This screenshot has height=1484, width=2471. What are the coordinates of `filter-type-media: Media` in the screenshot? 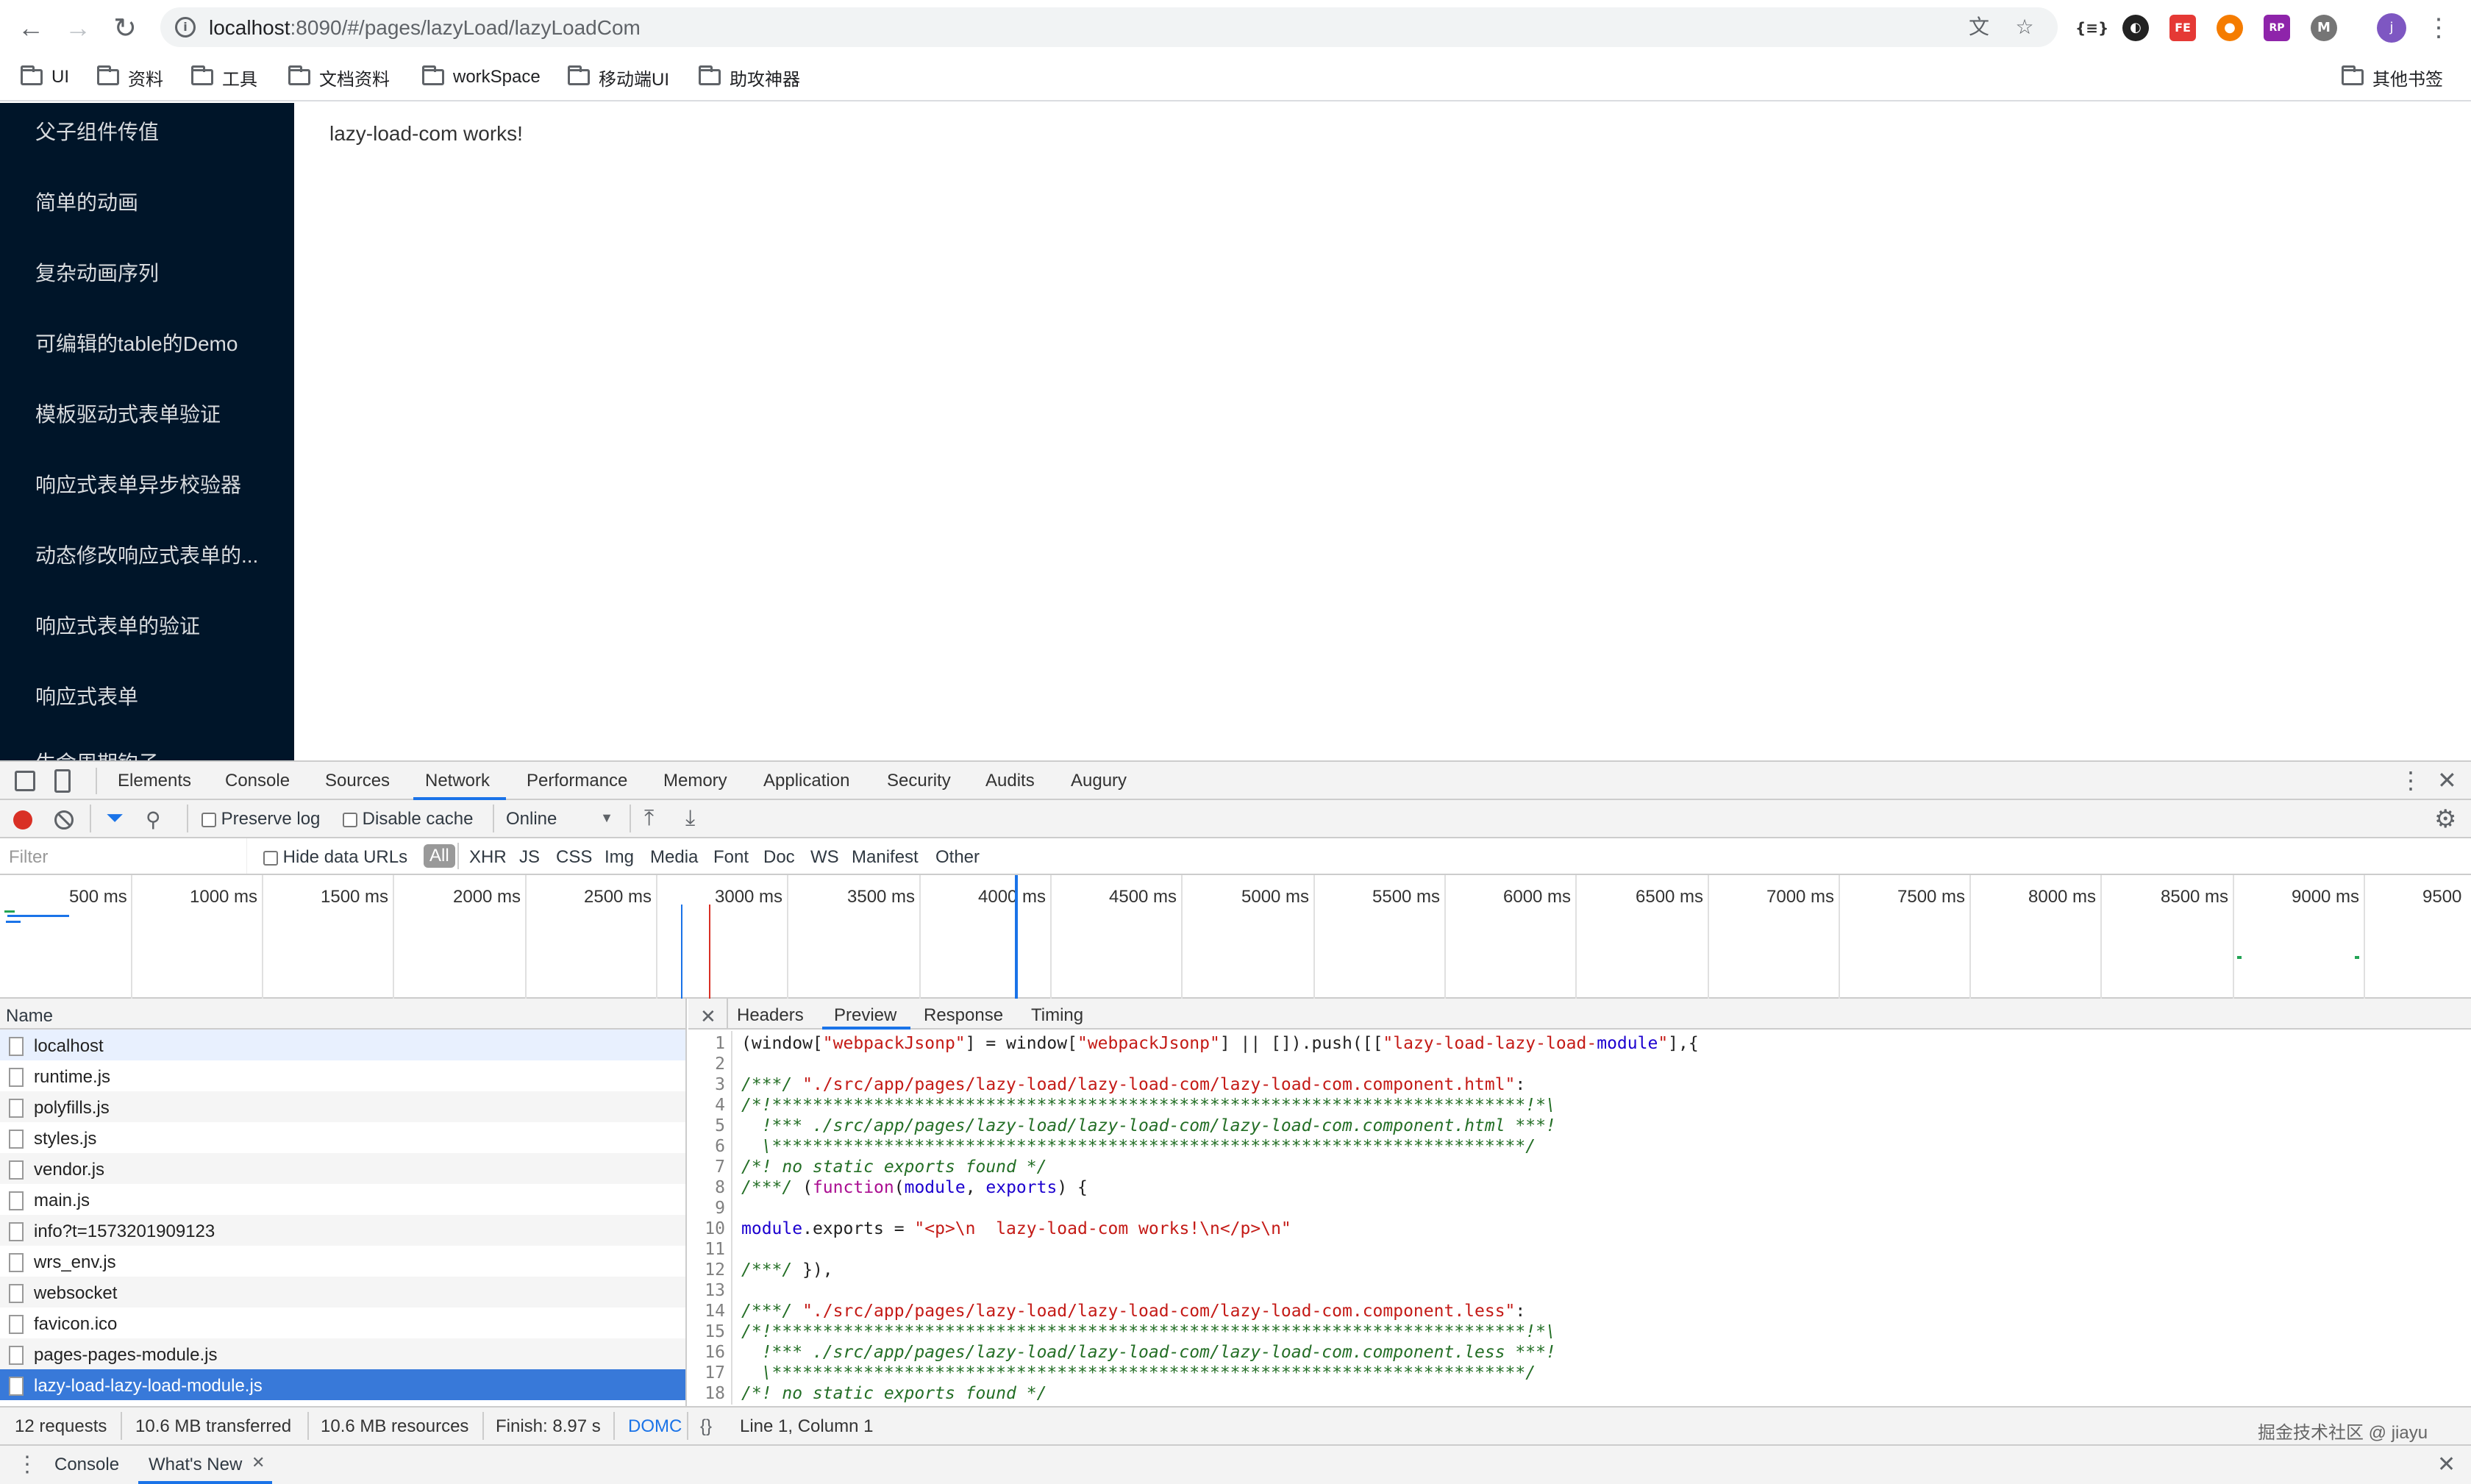 It's located at (674, 857).